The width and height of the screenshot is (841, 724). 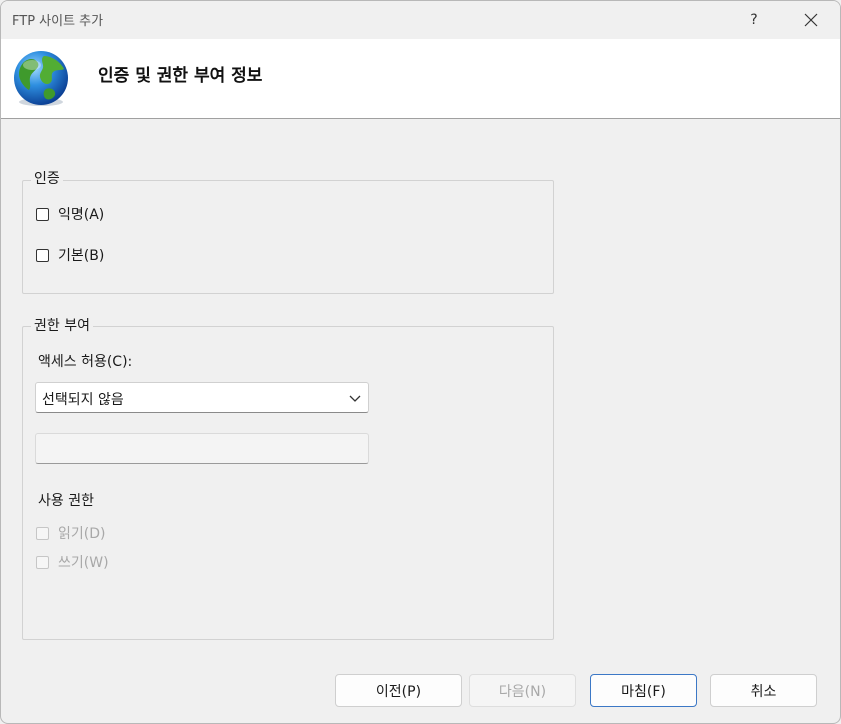 I want to click on close-icon, so click(x=811, y=20).